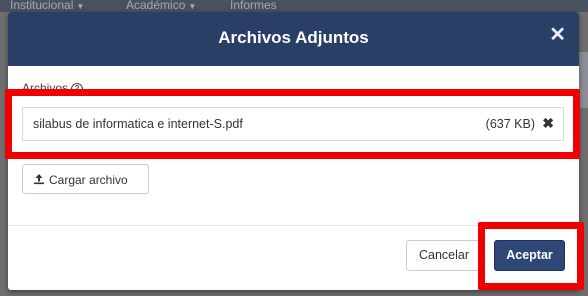 This screenshot has width=588, height=296. What do you see at coordinates (583, 80) in the screenshot?
I see `background-page-edge` at bounding box center [583, 80].